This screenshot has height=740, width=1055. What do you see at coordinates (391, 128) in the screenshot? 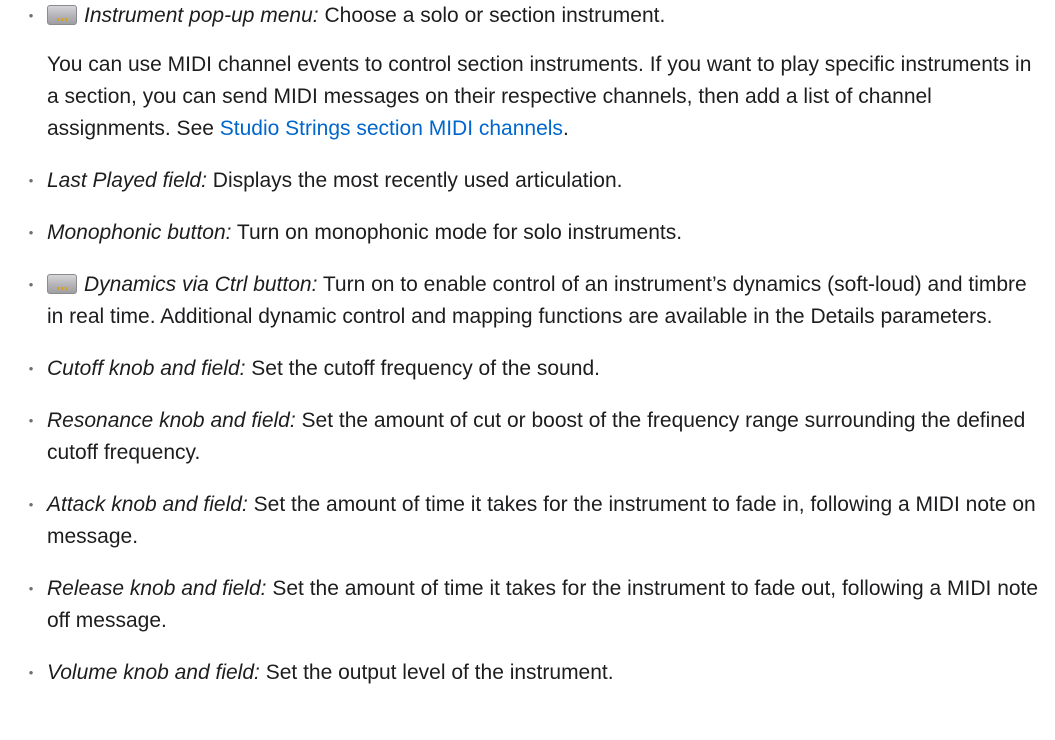
I see `studio-strings-midi-channels-link: Studio Strings section MIDI channels` at bounding box center [391, 128].